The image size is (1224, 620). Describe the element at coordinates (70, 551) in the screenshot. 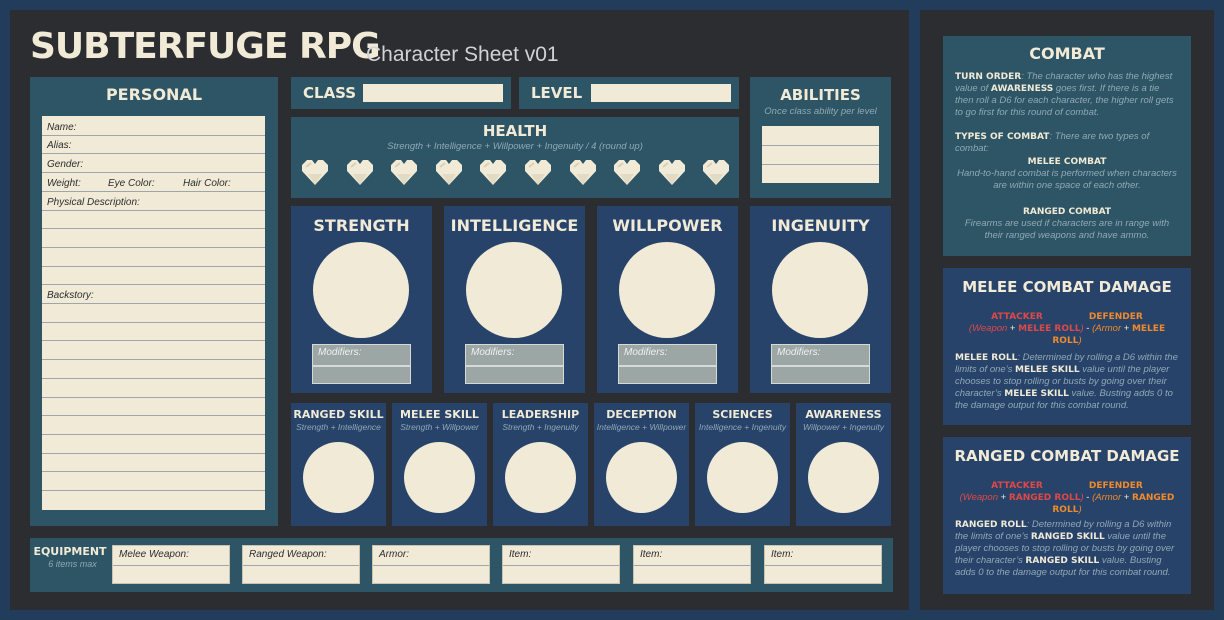

I see `equipment-title: EQUIPMENT` at that location.